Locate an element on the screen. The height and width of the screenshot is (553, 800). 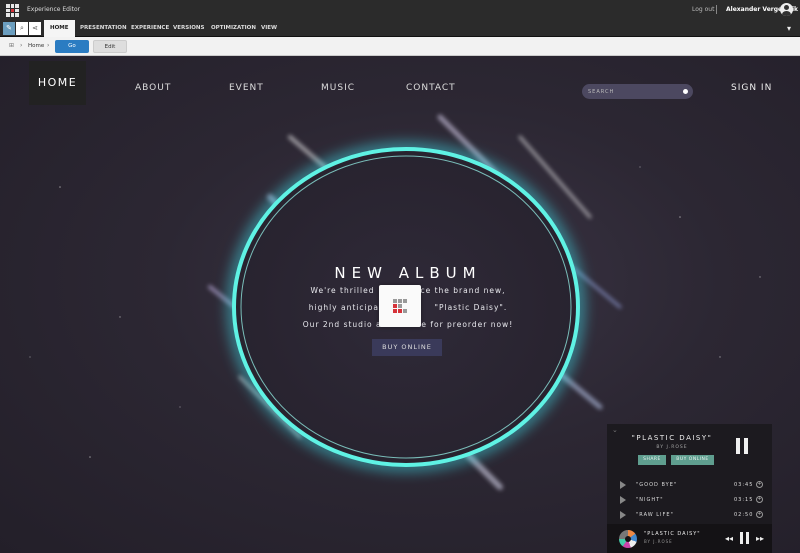
track-name: "NIGHT" is located at coordinates (650, 500).